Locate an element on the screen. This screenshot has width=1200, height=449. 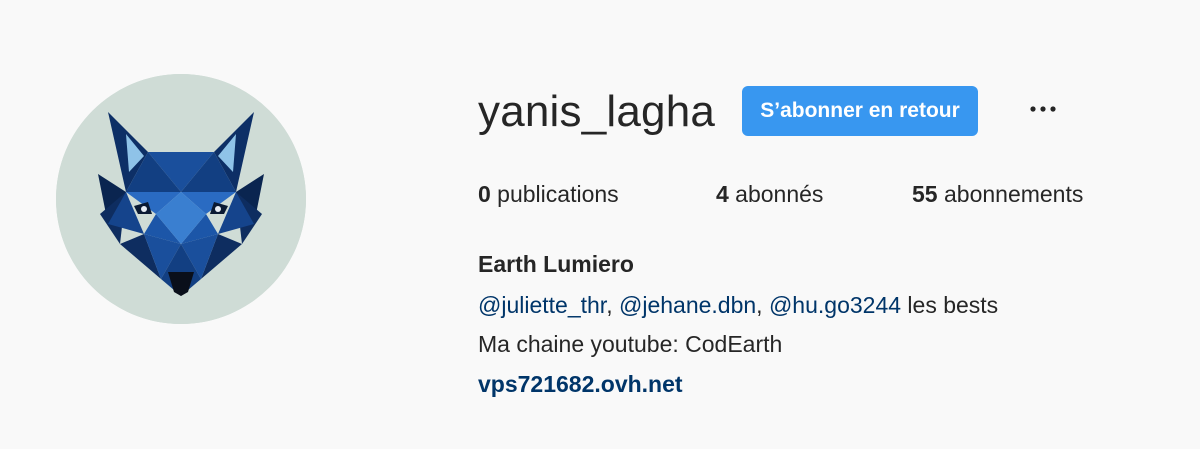
profile-full-name: Earth Lumiero is located at coordinates (556, 264).